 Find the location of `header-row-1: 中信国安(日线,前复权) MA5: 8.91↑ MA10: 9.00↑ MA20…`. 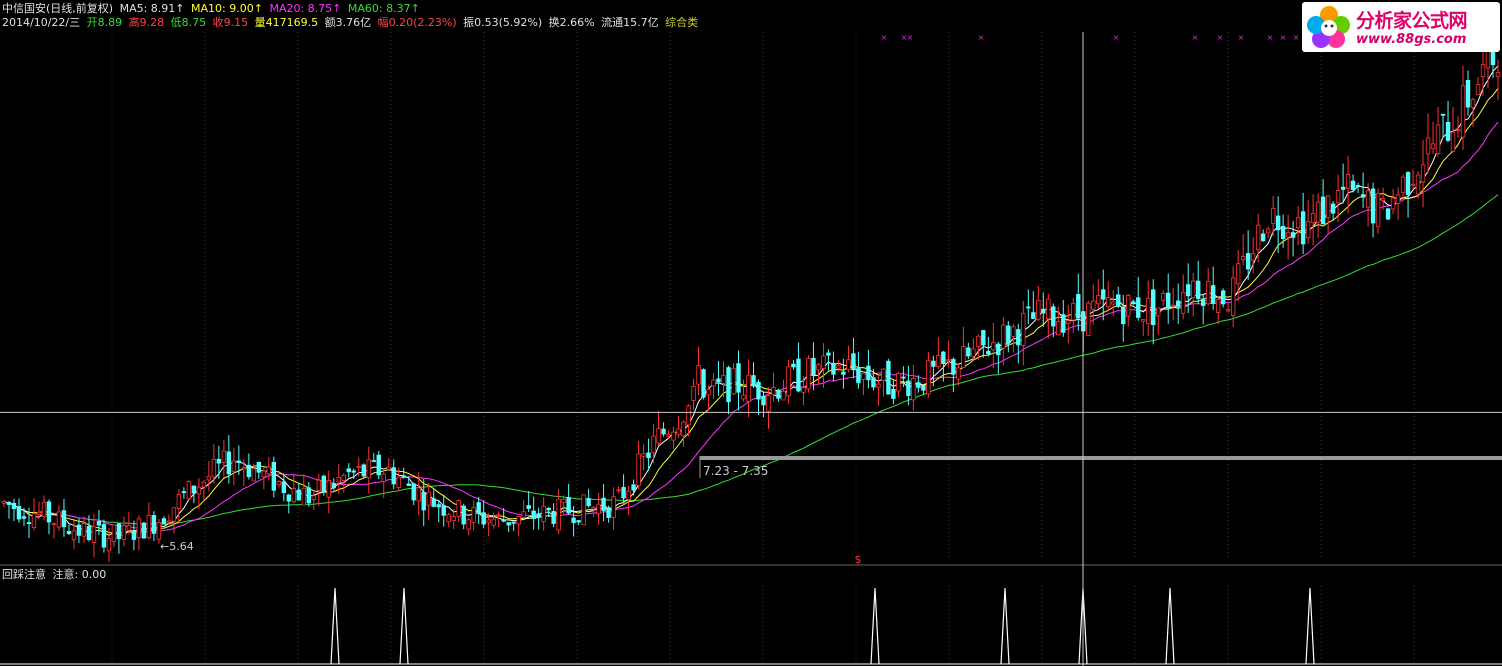

header-row-1: 中信国安(日线,前复权) MA5: 8.91↑ MA10: 9.00↑ MA20… is located at coordinates (212, 9).